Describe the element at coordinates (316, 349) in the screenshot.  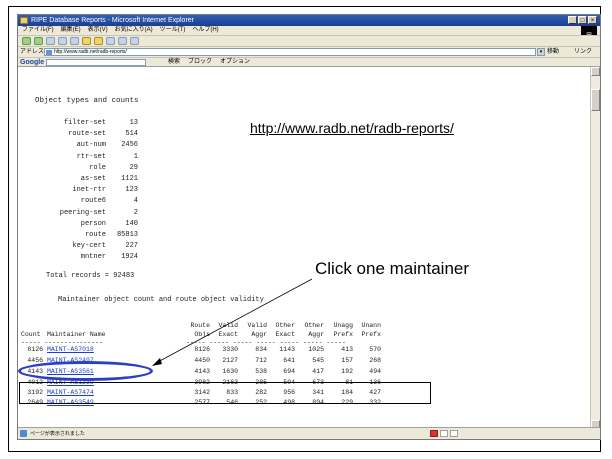
I see `row-value: 1025` at that location.